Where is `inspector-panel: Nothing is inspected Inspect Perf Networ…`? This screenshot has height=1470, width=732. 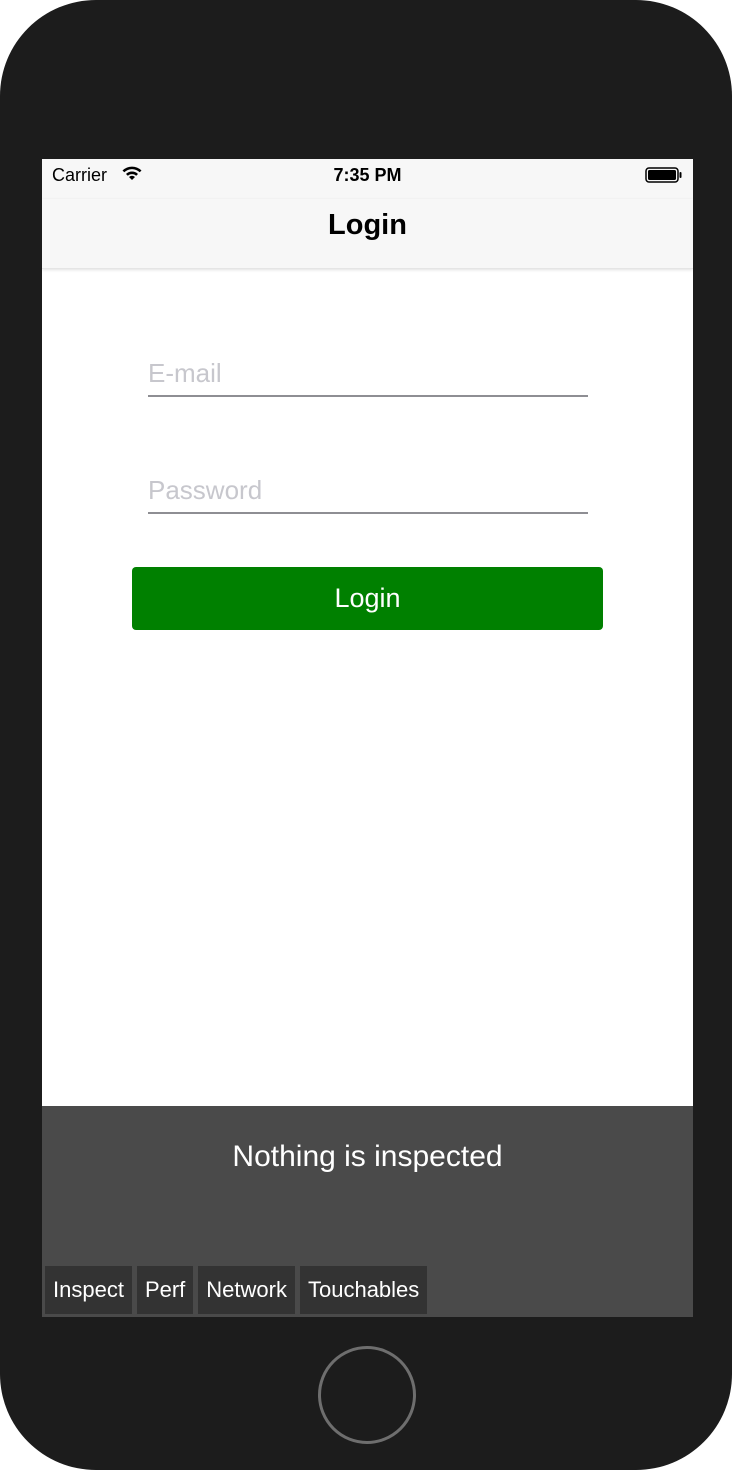 inspector-panel: Nothing is inspected Inspect Perf Networ… is located at coordinates (367, 1211).